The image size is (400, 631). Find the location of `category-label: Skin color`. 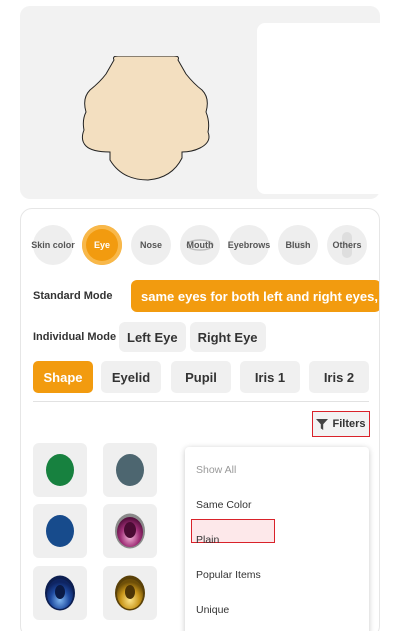

category-label: Skin color is located at coordinates (53, 245).